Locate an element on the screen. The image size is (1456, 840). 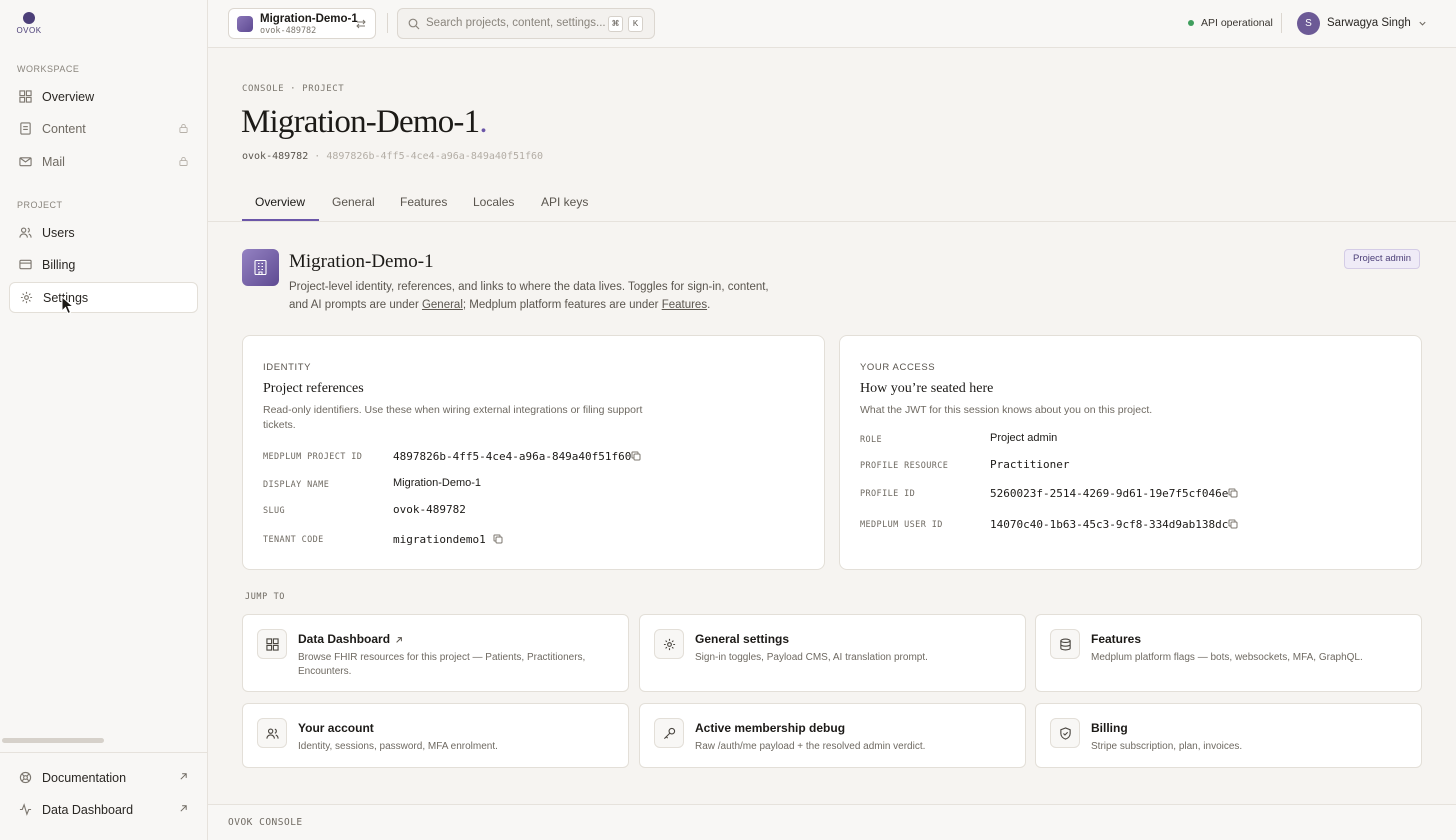
intro-text: ; Medplum platform features are under is located at coordinates (562, 305).